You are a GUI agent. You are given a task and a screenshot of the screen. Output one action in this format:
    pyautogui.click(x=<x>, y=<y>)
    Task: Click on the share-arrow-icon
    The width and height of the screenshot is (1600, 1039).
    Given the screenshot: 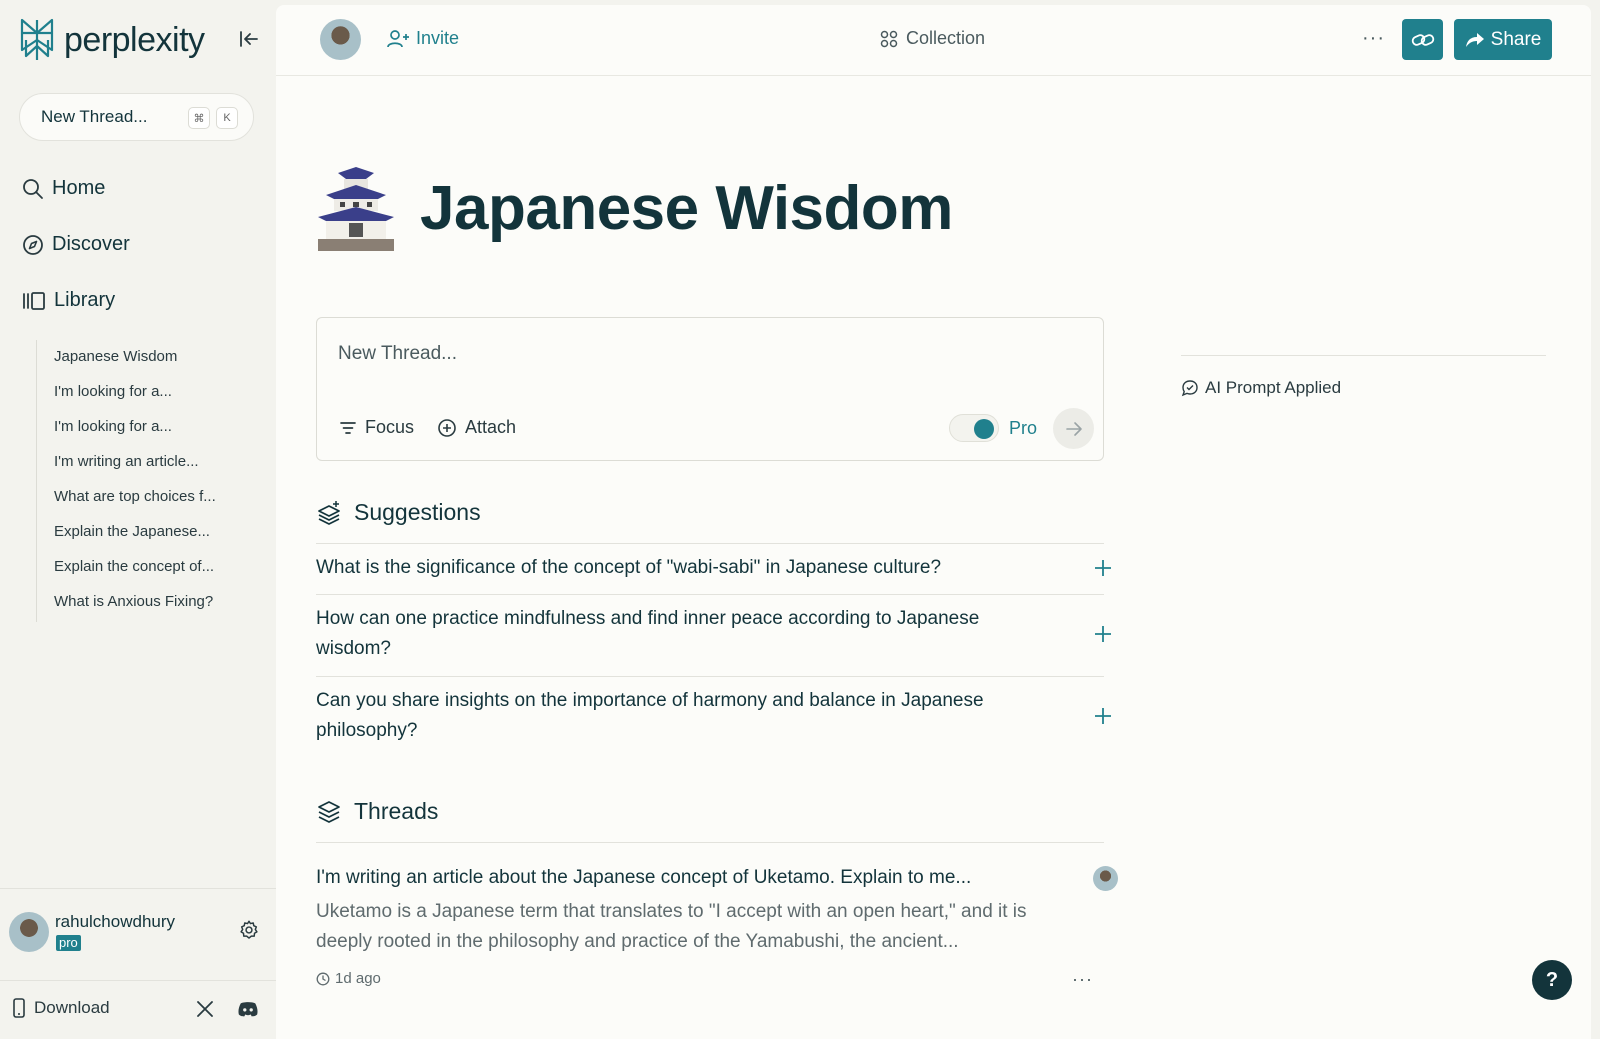 What is the action you would take?
    pyautogui.click(x=1474, y=39)
    